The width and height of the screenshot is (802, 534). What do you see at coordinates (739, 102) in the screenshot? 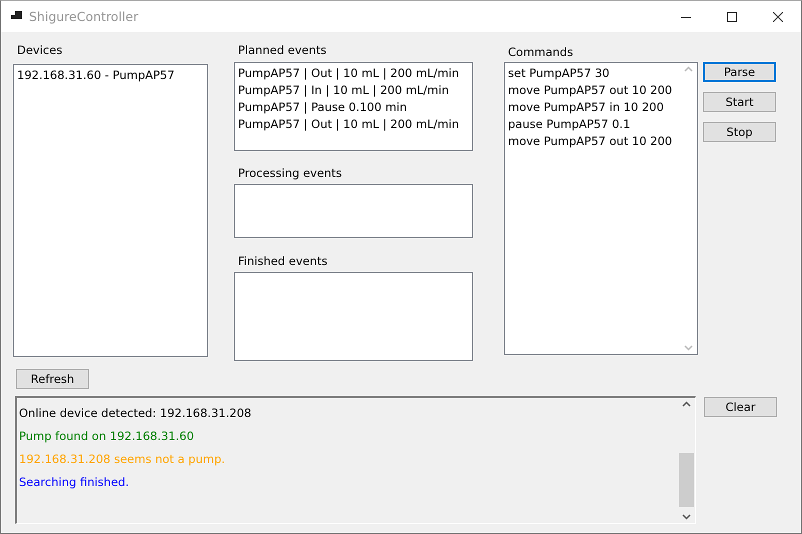
I see `start-button: Start` at bounding box center [739, 102].